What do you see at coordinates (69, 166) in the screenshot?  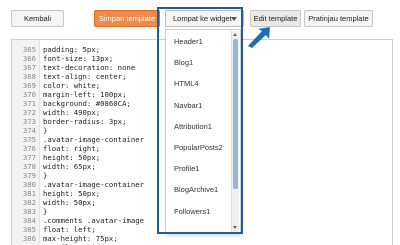 I see `code-text: width: 65px;` at bounding box center [69, 166].